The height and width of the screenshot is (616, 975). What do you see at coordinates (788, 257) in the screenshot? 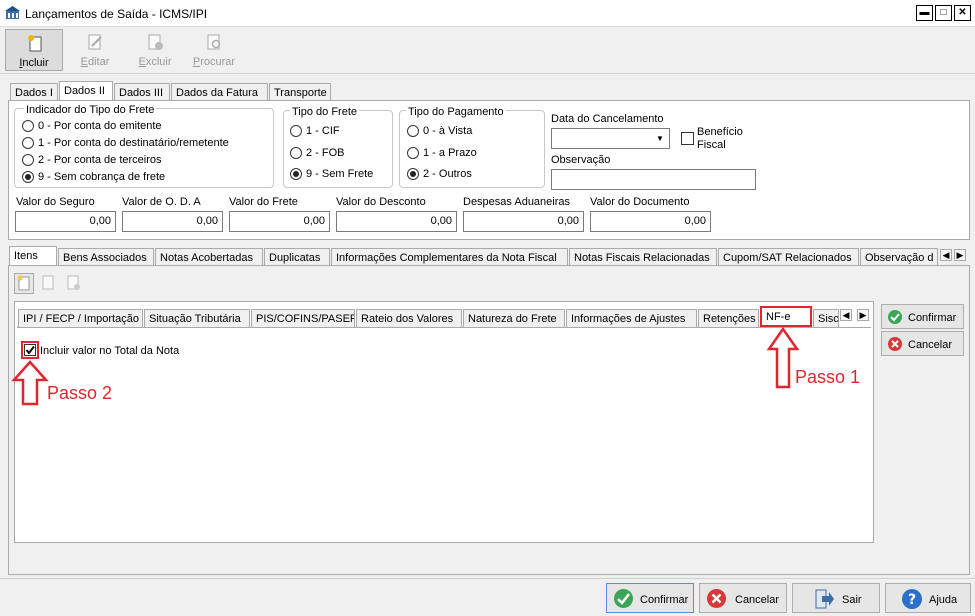
I see `tab-cupom-sat: Cupom/SAT Relacionados` at bounding box center [788, 257].